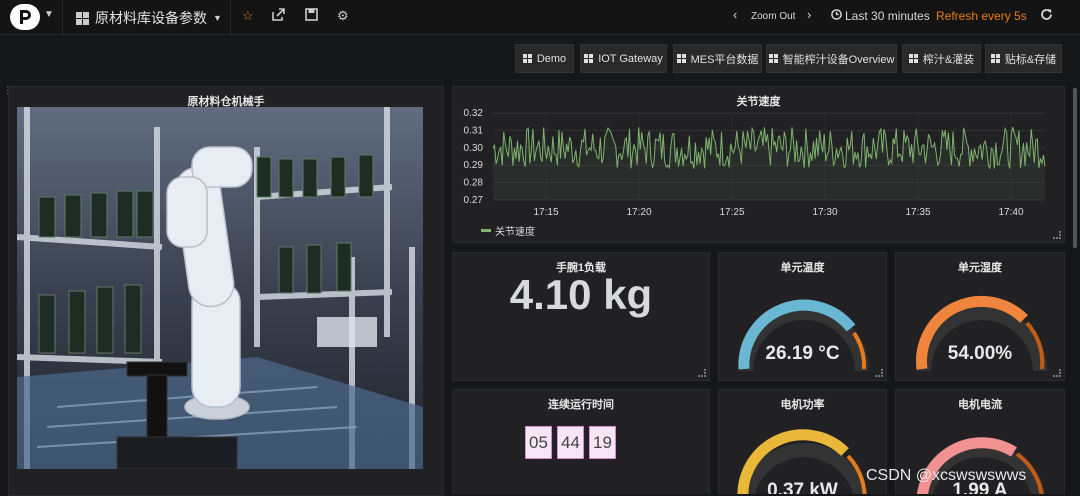 Image resolution: width=1080 pixels, height=496 pixels. What do you see at coordinates (802, 353) in the screenshot?
I see `temperature-value: 26.19 °C` at bounding box center [802, 353].